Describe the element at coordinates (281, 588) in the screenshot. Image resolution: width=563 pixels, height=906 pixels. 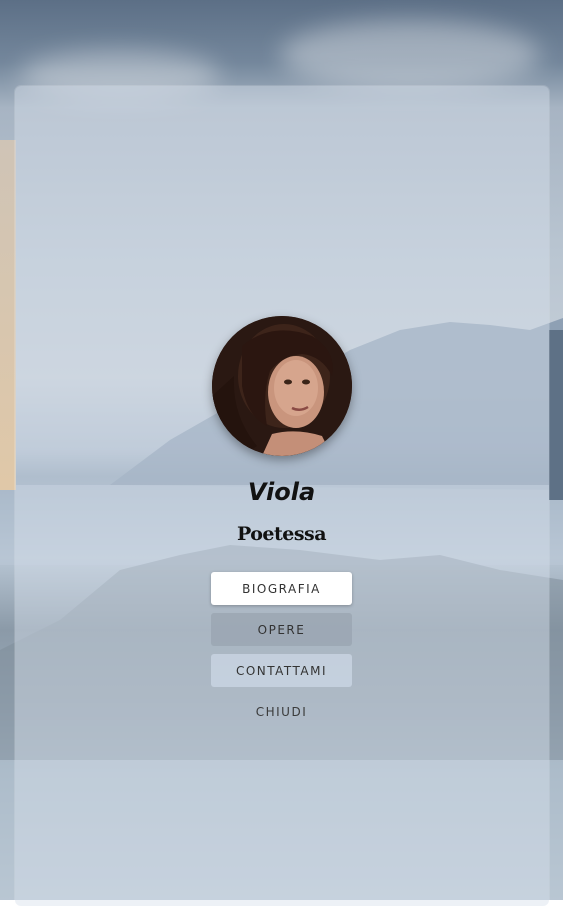
I see `biografia-button: BIOGRAFIA` at that location.